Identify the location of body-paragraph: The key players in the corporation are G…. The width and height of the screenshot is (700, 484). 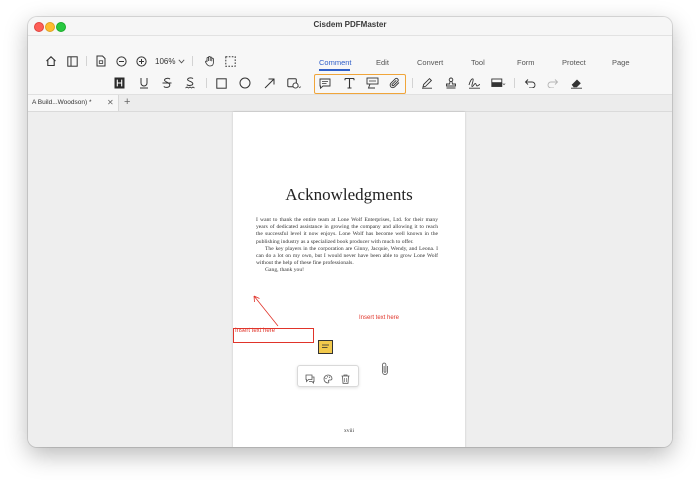
(347, 256).